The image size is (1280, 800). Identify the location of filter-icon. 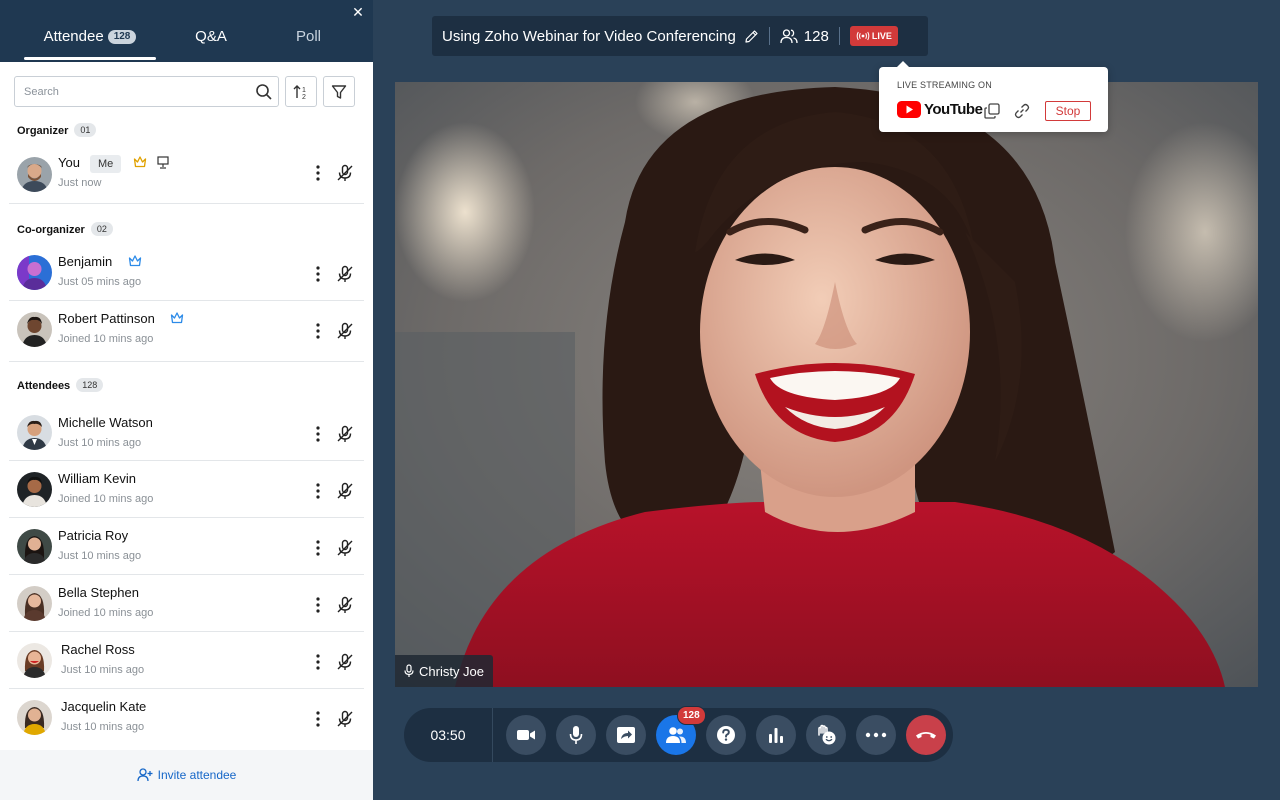
(339, 91).